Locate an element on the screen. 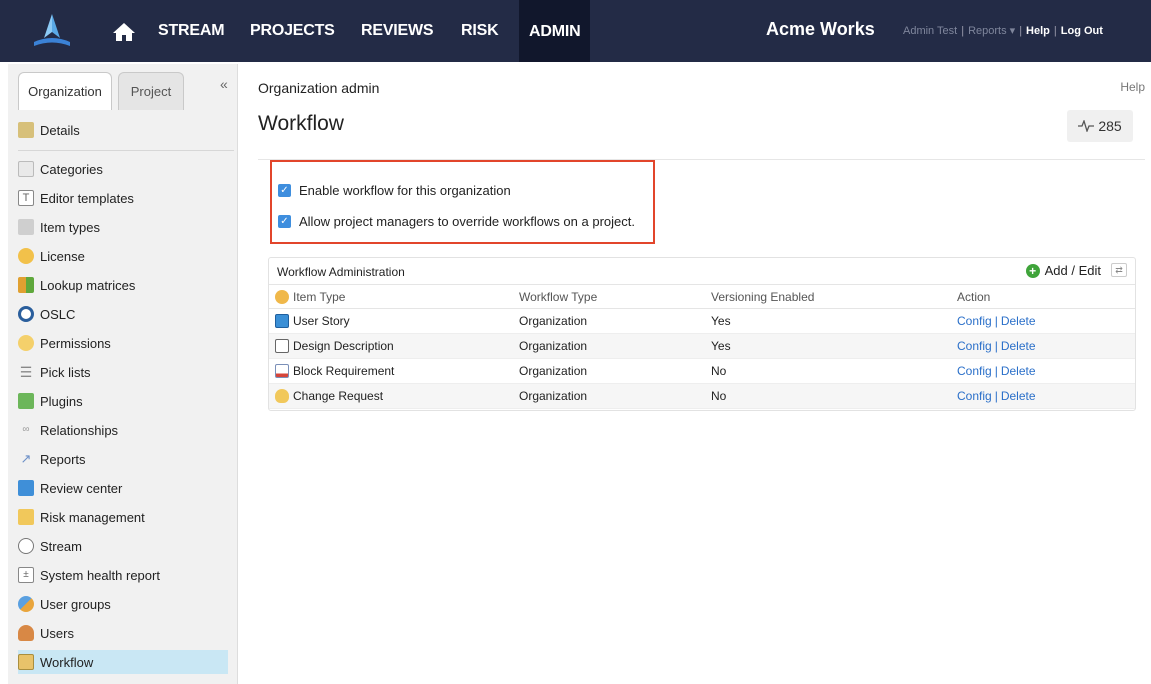  sidebar-item-label: Reports is located at coordinates (63, 459).